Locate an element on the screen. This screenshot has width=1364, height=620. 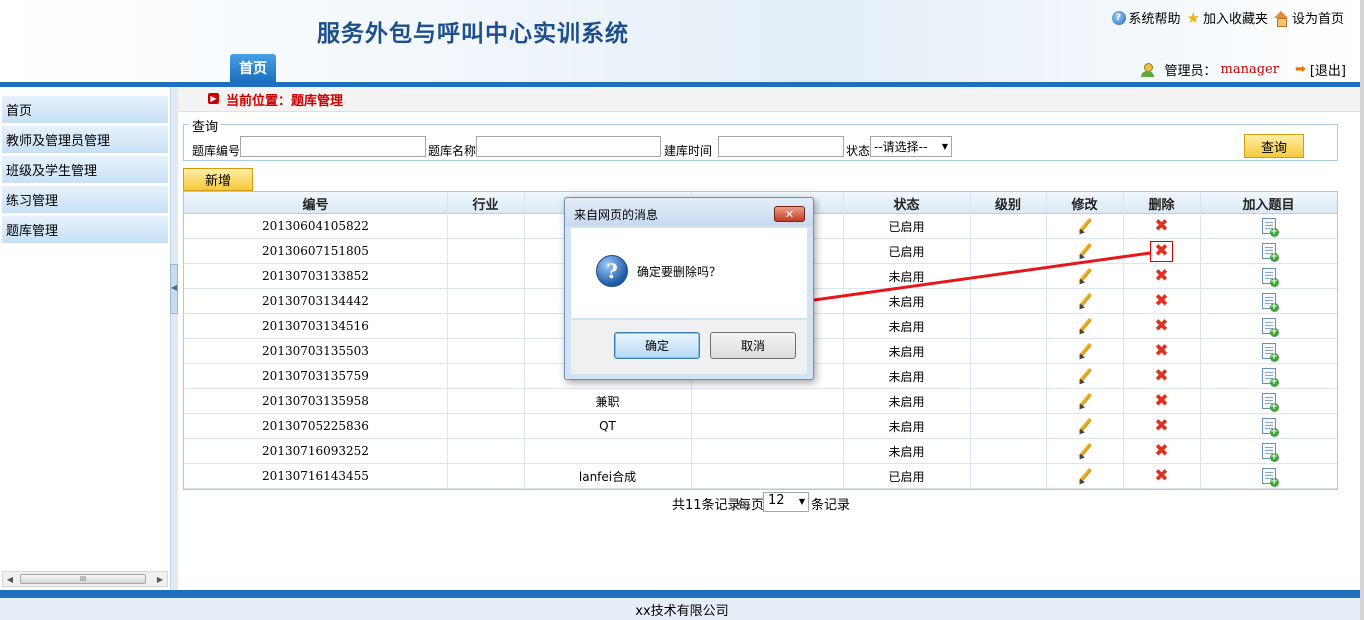
dialog-close-button: ✕ is located at coordinates (789, 214).